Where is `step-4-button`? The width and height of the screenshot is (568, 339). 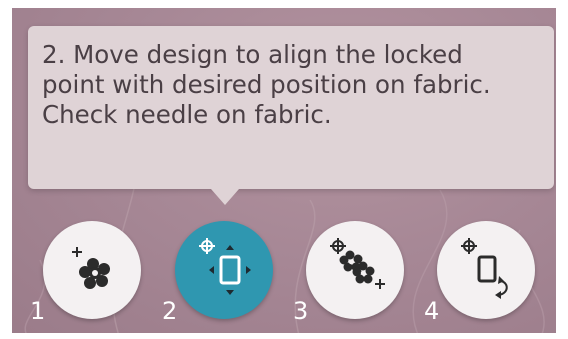 step-4-button is located at coordinates (486, 270).